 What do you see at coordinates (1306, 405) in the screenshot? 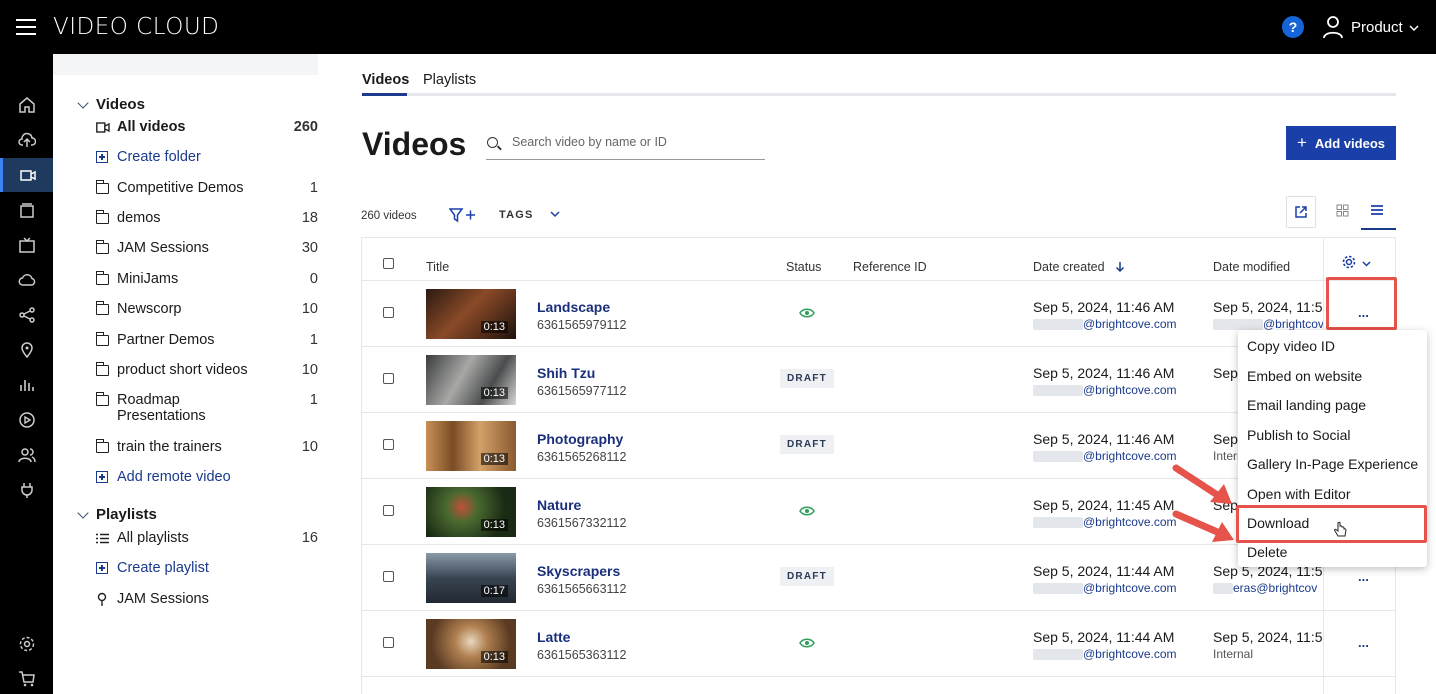
I see `menu-item-email-landing-page: Email landing page` at bounding box center [1306, 405].